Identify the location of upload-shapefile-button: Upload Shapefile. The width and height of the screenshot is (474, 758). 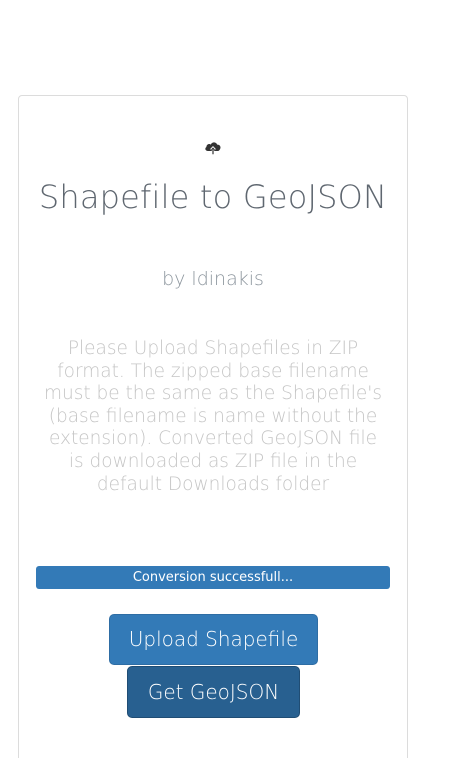
(213, 639).